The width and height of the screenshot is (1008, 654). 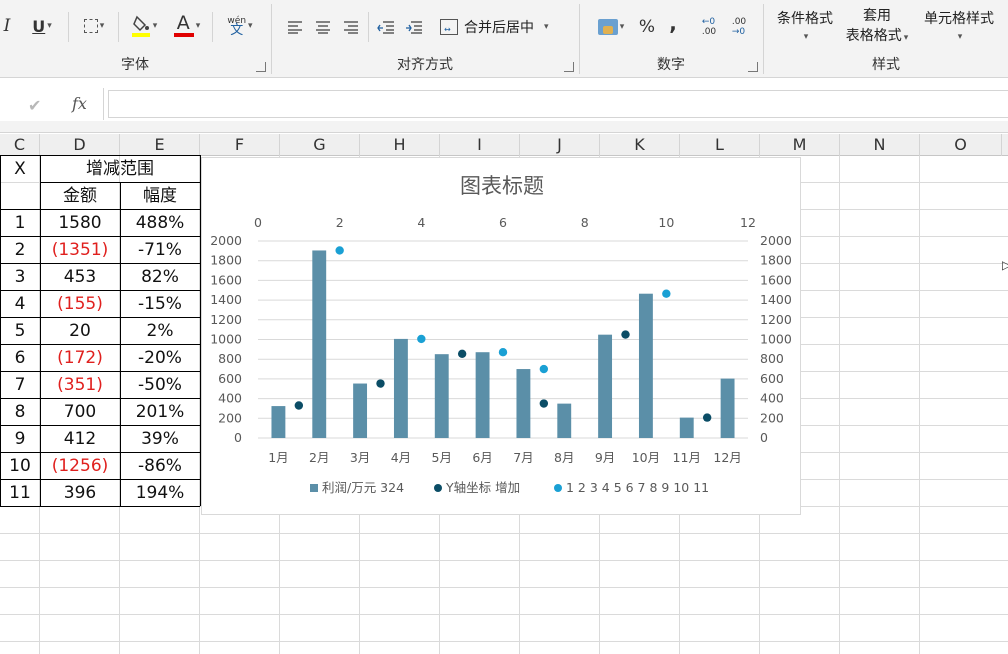 What do you see at coordinates (160, 493) in the screenshot?
I see `ratio-cell: 194%` at bounding box center [160, 493].